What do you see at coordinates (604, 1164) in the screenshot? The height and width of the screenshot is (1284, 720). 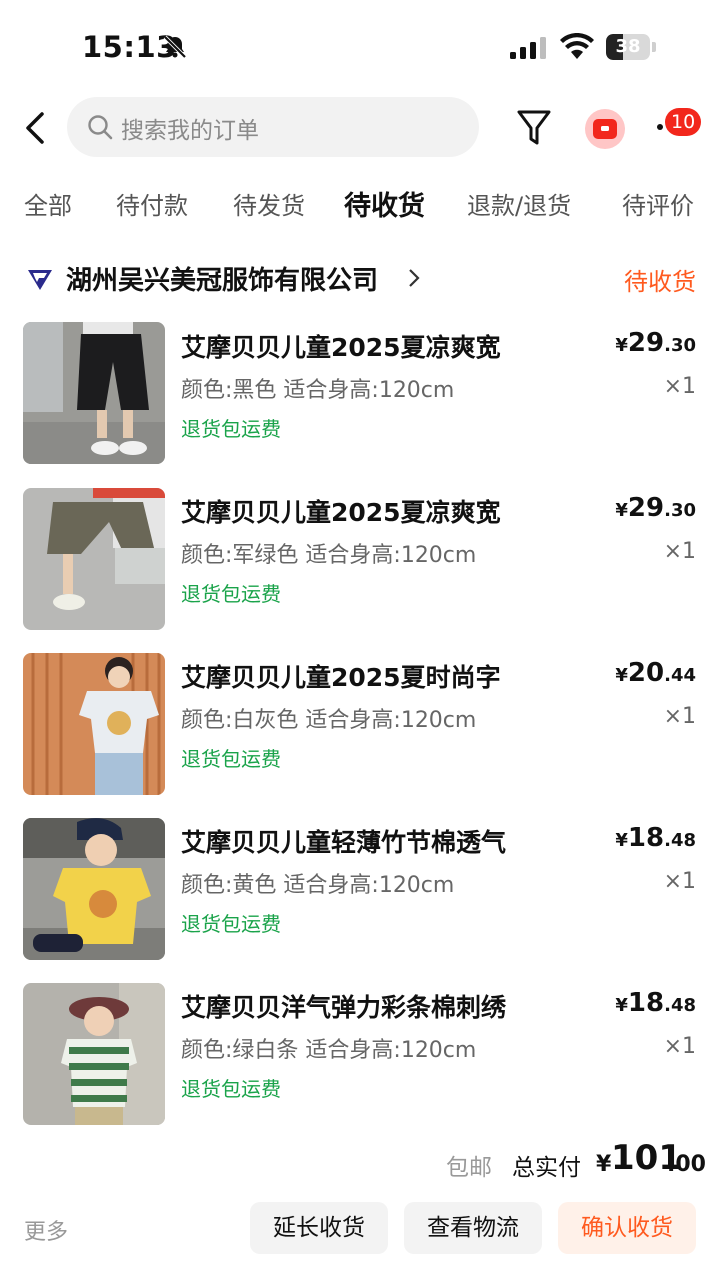 I see `total-currency: ¥` at bounding box center [604, 1164].